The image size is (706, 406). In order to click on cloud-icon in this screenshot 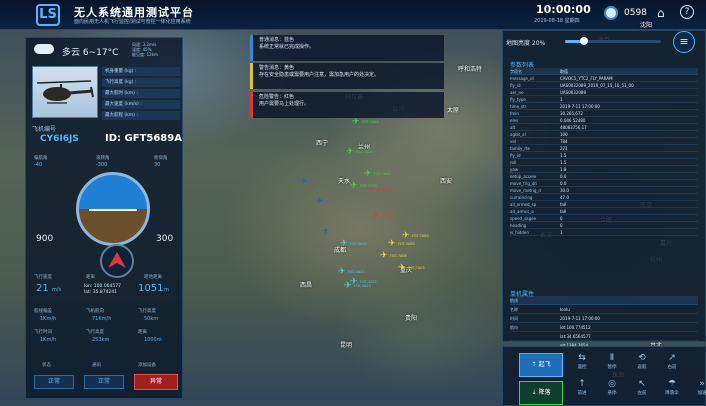, I will do `click(44, 49)`.